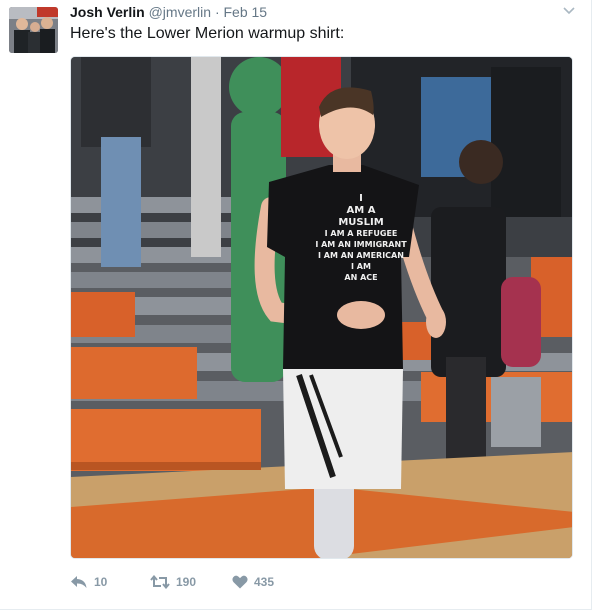 This screenshot has width=592, height=610. I want to click on like-count: 435, so click(264, 582).